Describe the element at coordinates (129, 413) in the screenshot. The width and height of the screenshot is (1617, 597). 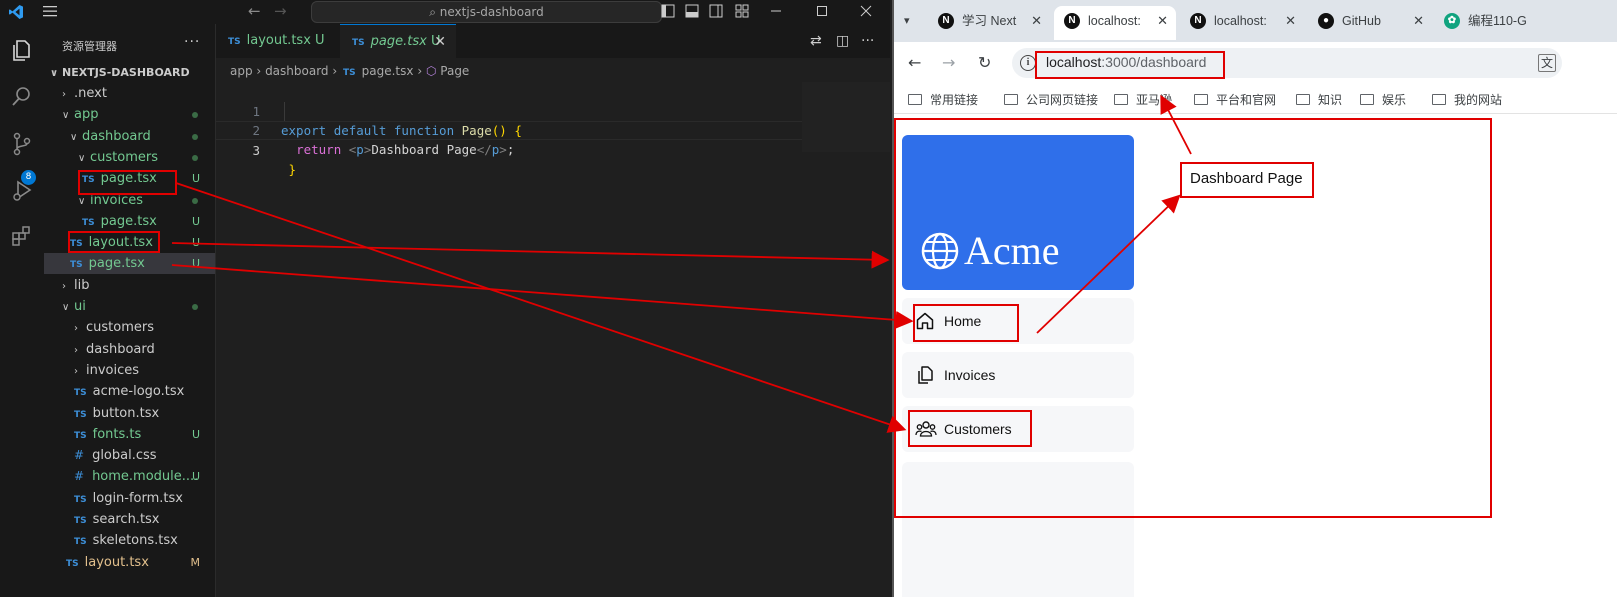
I see `tree-item: TS button.tsx` at that location.